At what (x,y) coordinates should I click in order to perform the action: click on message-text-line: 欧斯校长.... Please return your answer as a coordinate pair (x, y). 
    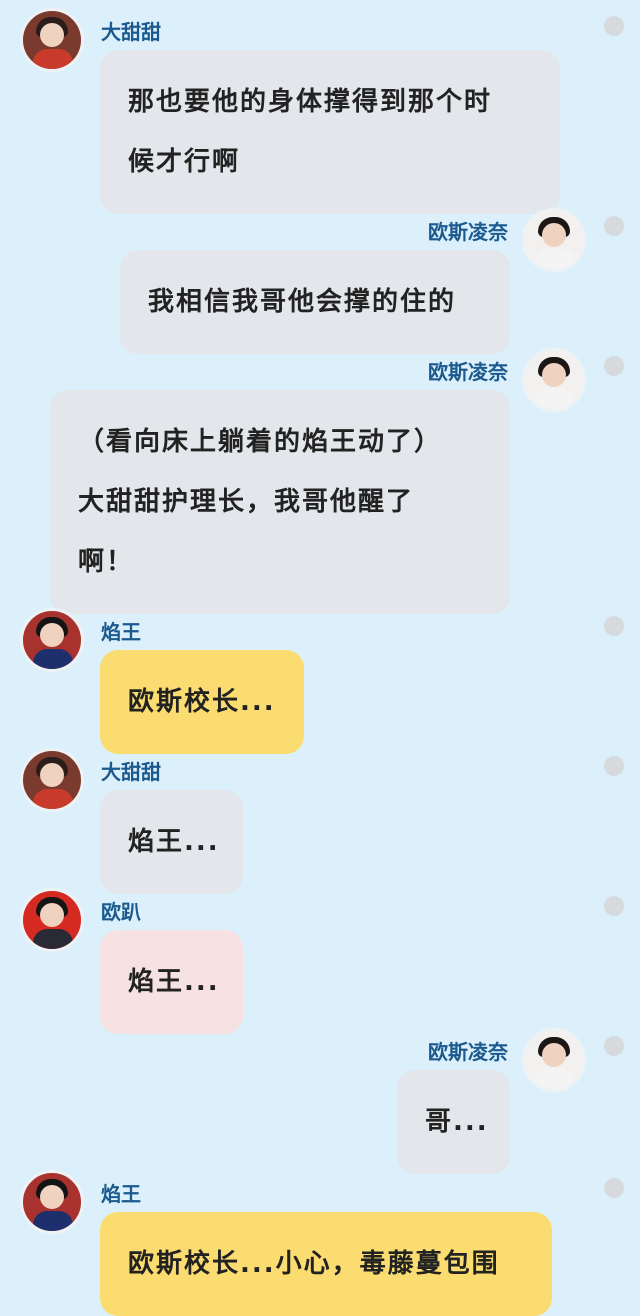
    Looking at the image, I should click on (202, 702).